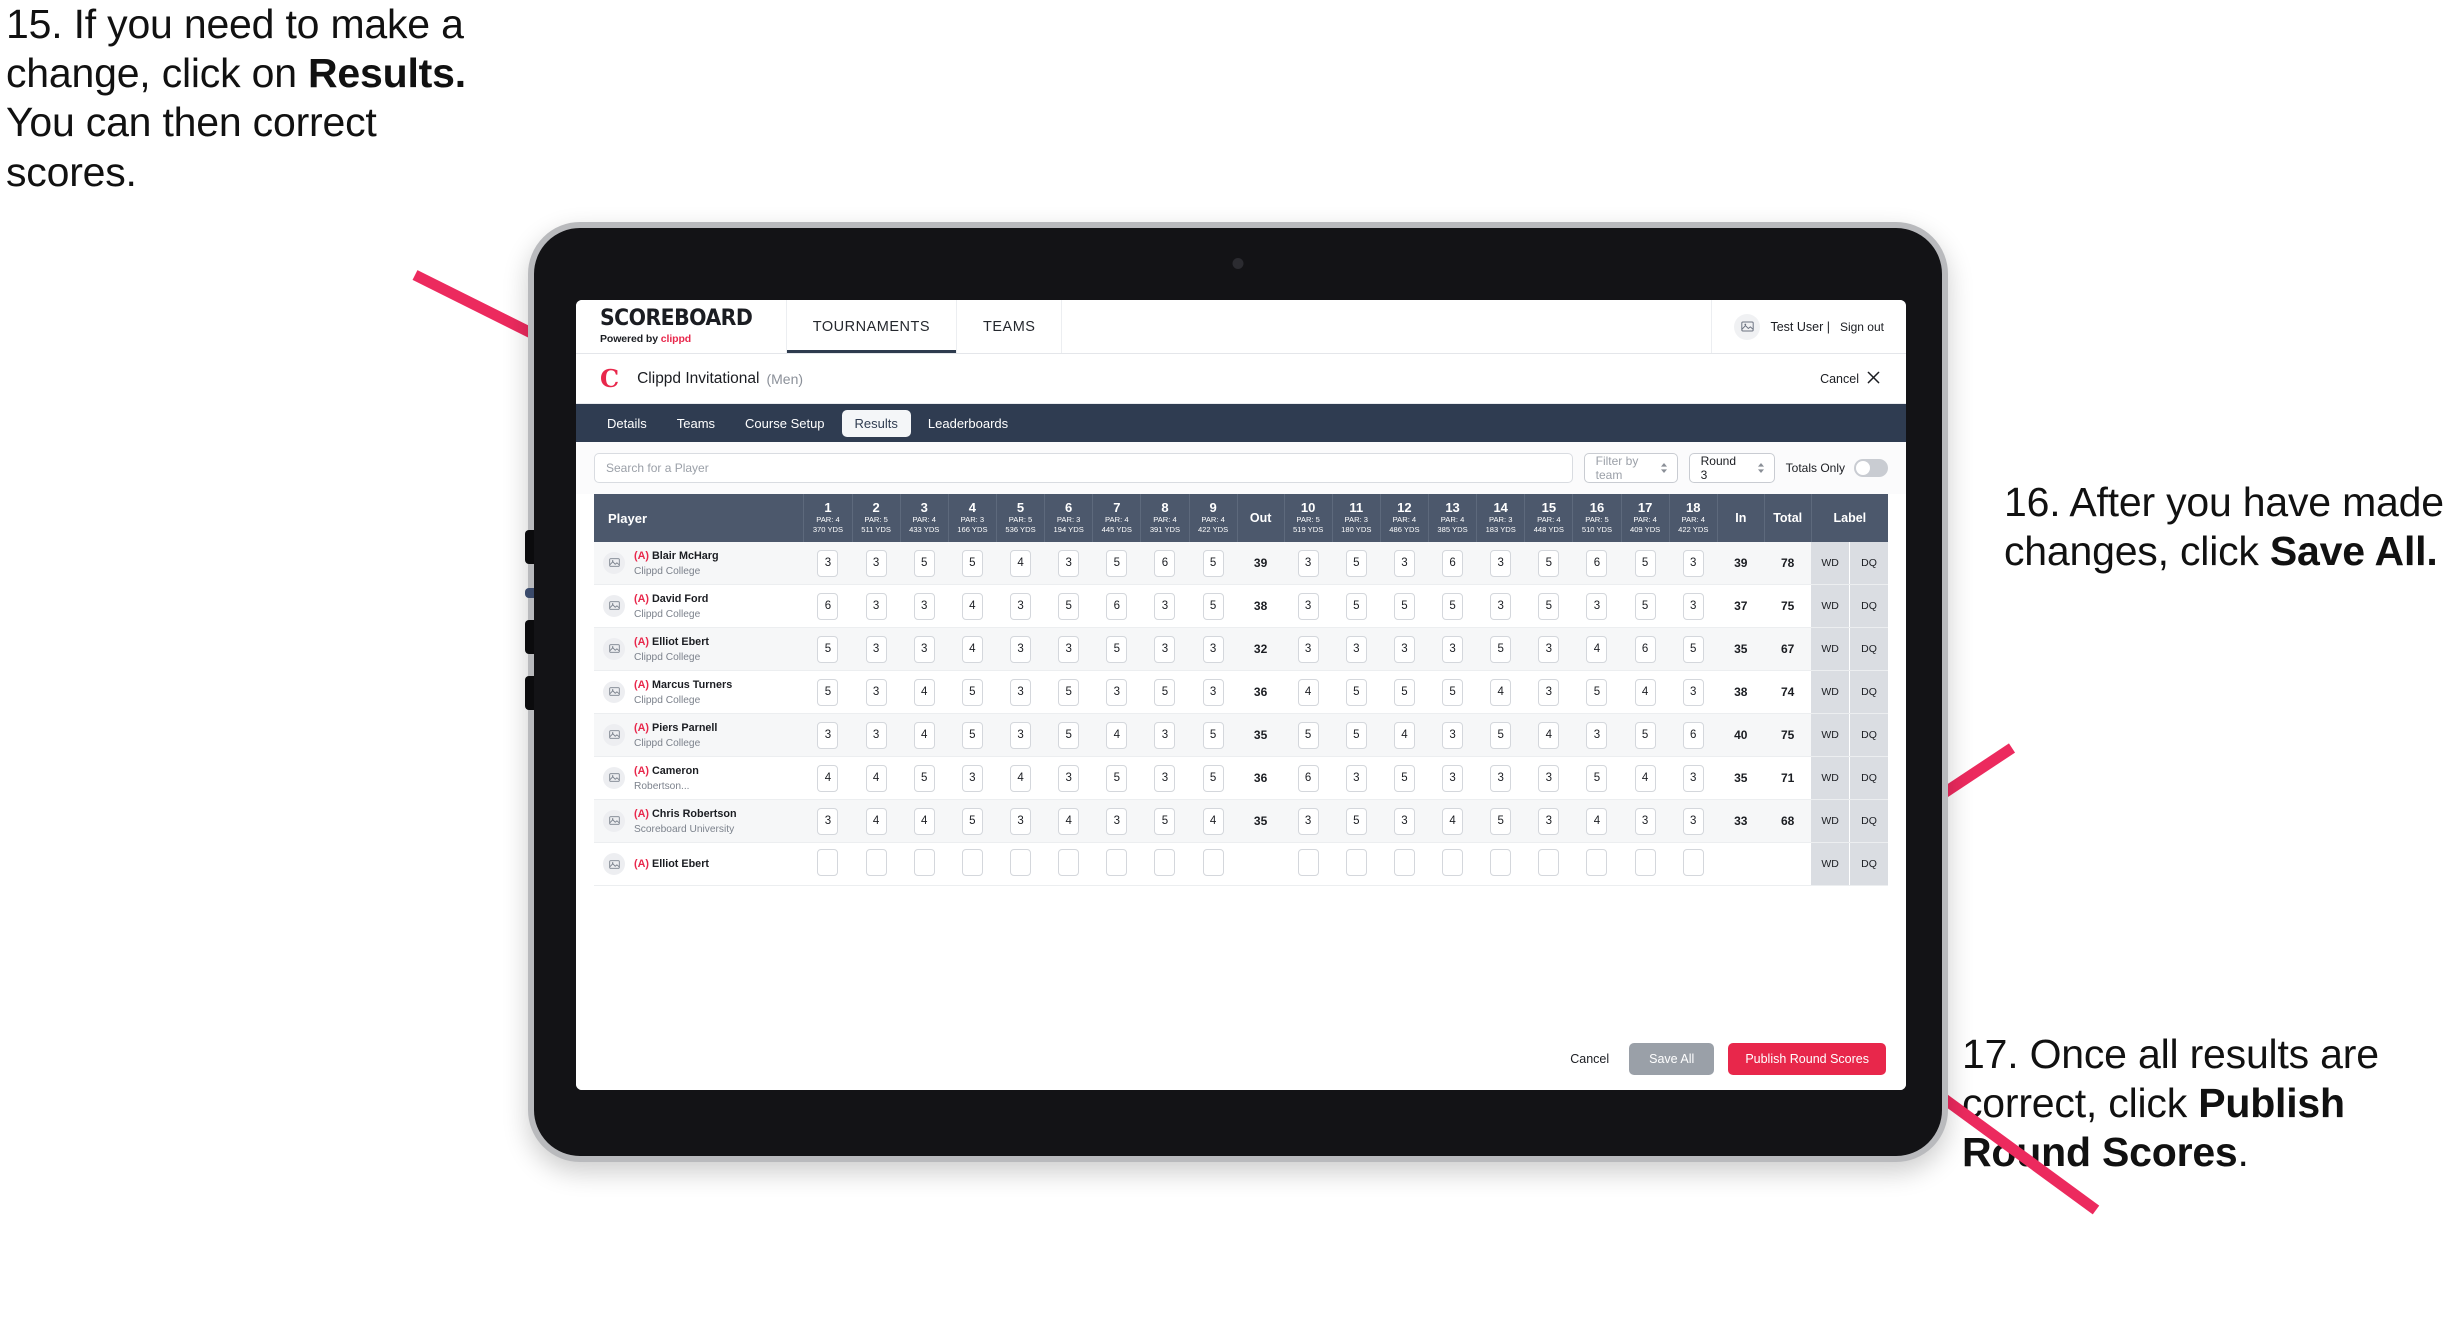 The height and width of the screenshot is (1326, 2464). I want to click on score-cell-hole-16: 5, so click(1597, 778).